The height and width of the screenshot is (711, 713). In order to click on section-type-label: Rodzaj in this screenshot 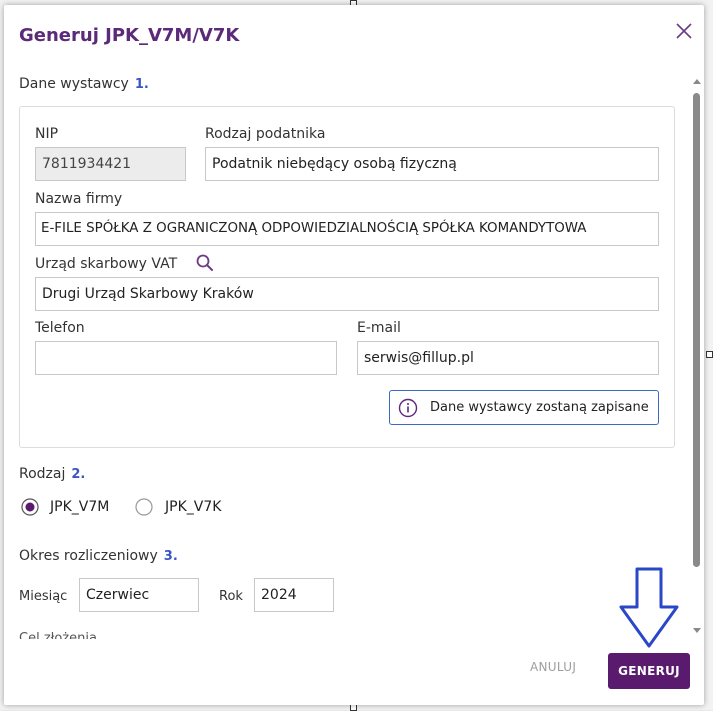, I will do `click(42, 474)`.